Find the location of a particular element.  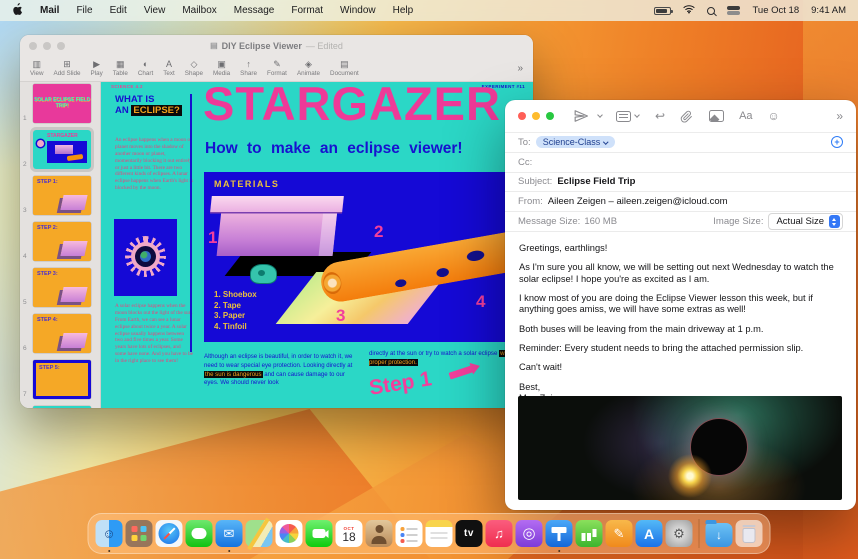

menu-bar-date: Tue Oct 18 is located at coordinates (775, 10).